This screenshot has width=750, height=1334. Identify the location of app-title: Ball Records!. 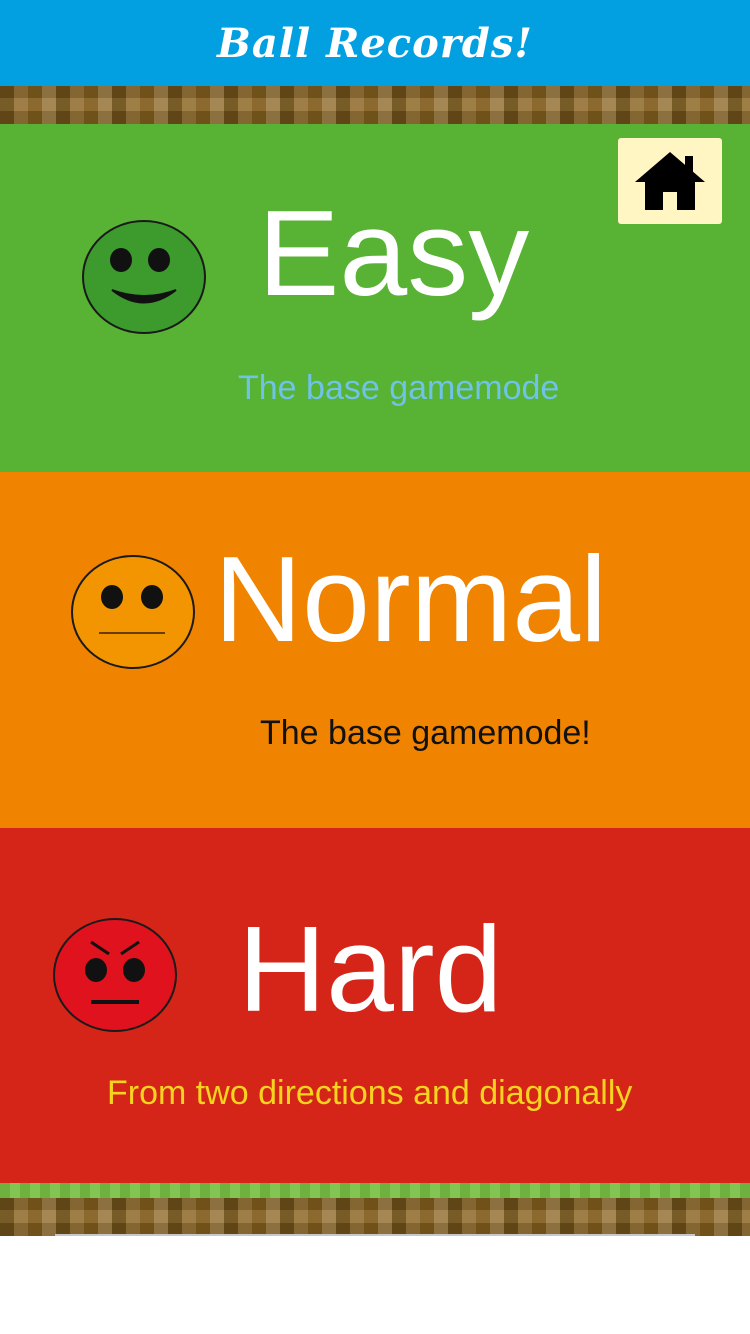
(375, 43).